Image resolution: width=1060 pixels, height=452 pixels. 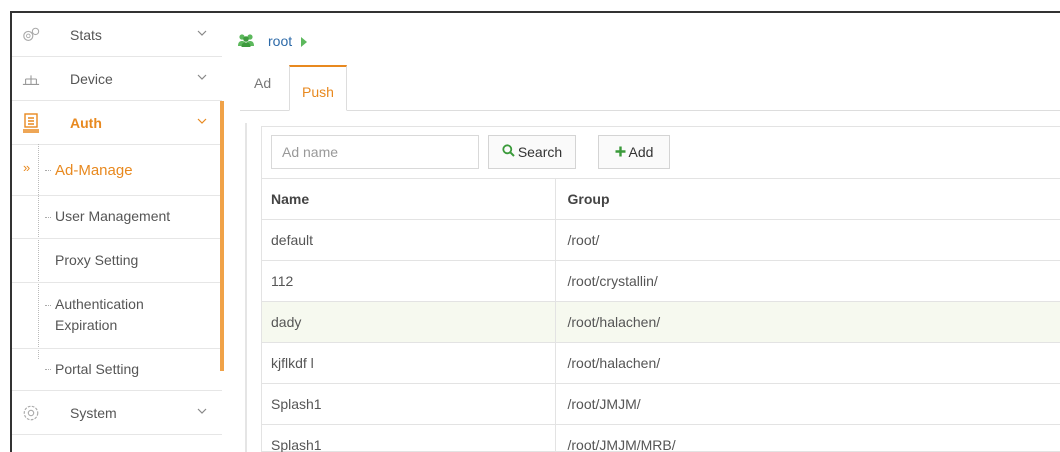 I want to click on sidebar-subitem-portal-setting: Portal Setting, so click(x=117, y=370).